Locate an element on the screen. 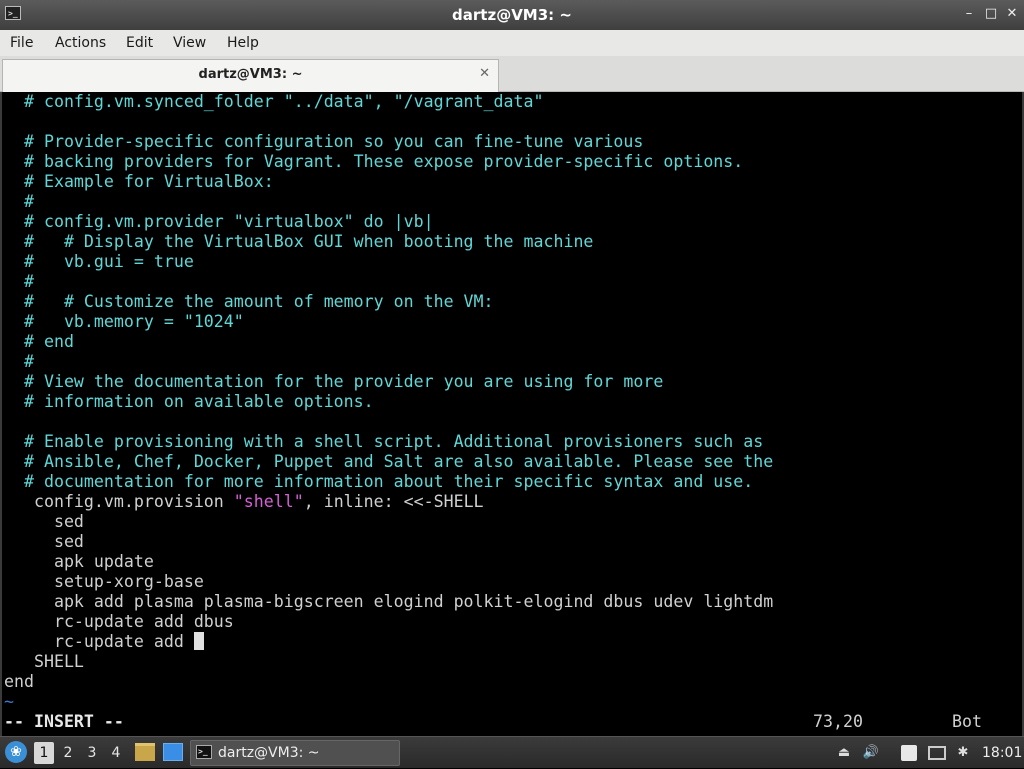  tab-close-icon: ✕ is located at coordinates (484, 73).